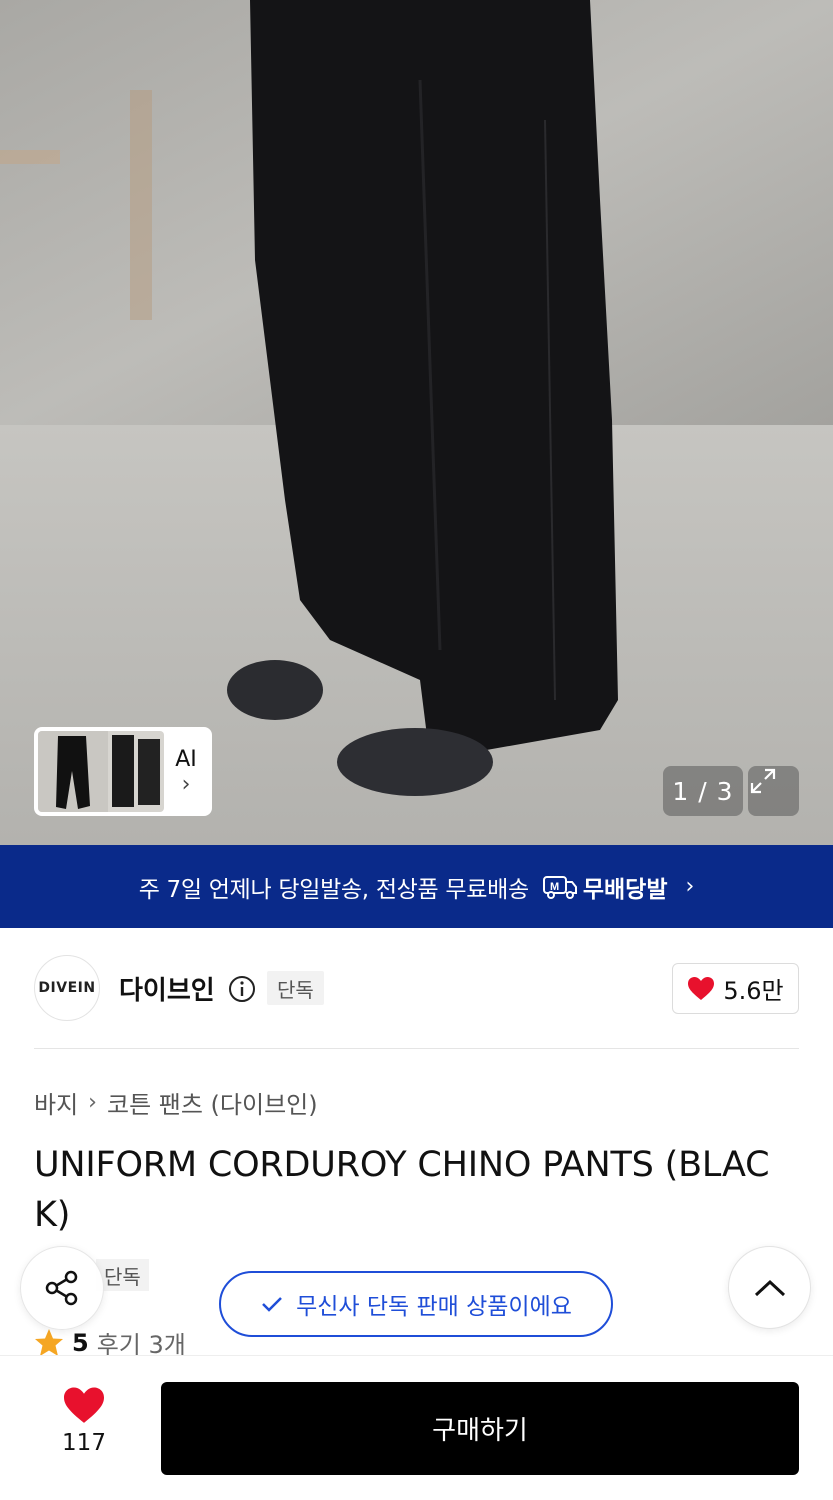  I want to click on brand-logo: DIVEIN, so click(67, 988).